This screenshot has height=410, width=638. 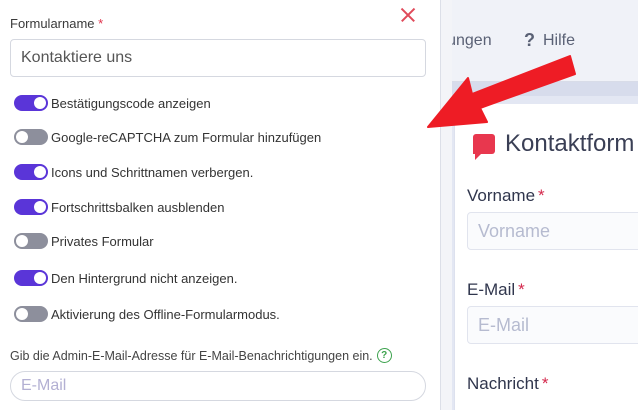 I want to click on help-question-icon: ?, so click(x=529, y=40).